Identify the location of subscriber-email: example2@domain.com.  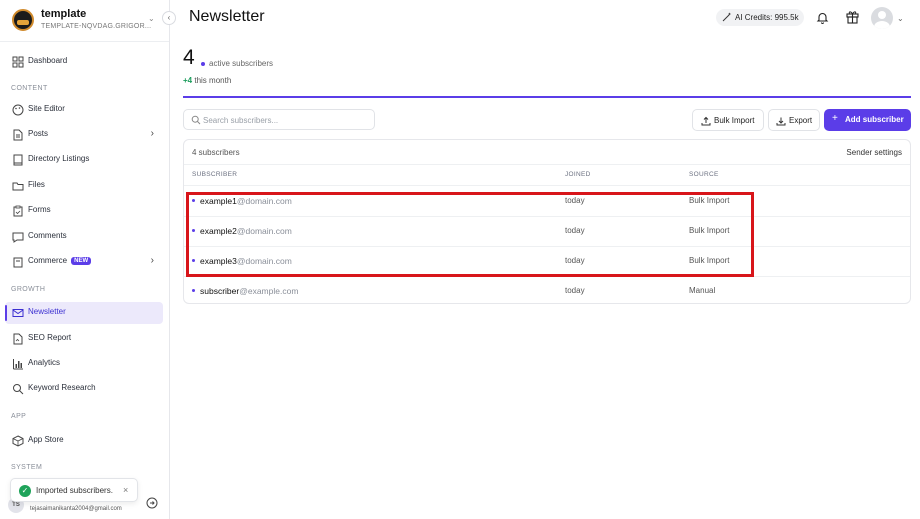
(246, 231).